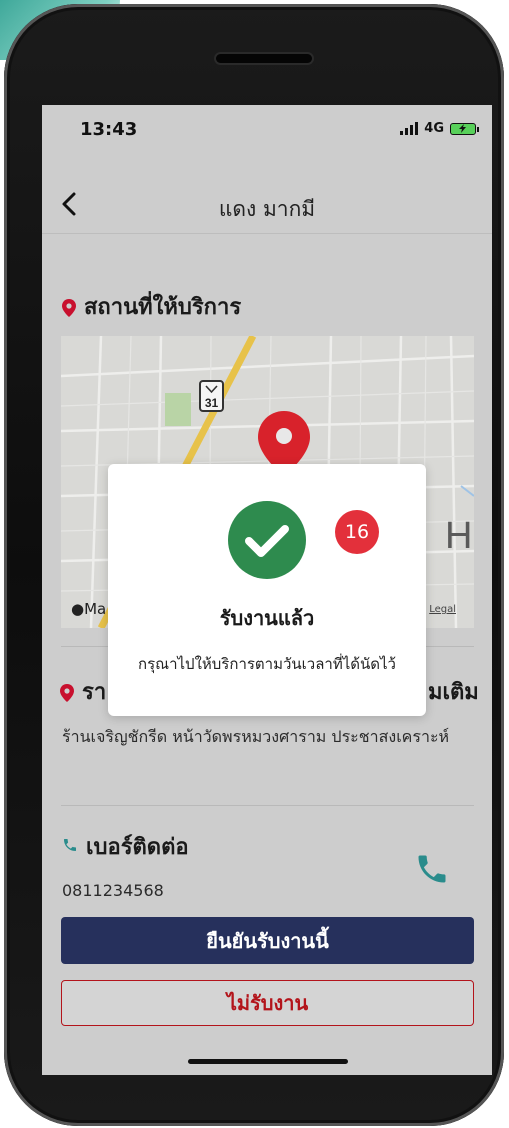 The image size is (509, 1128). I want to click on navigation-bar: แดง มากมี, so click(267, 205).